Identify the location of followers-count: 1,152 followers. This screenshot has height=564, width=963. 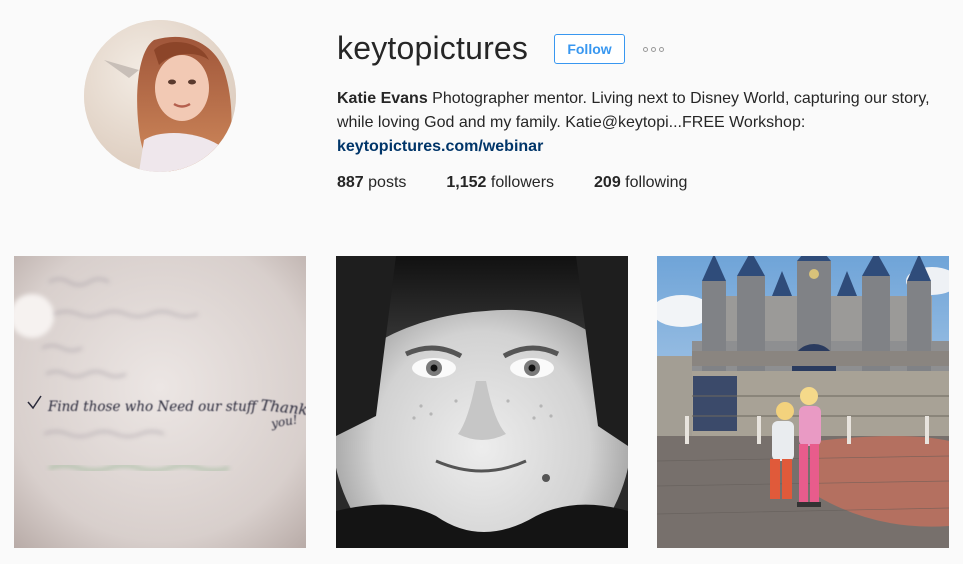
(500, 183).